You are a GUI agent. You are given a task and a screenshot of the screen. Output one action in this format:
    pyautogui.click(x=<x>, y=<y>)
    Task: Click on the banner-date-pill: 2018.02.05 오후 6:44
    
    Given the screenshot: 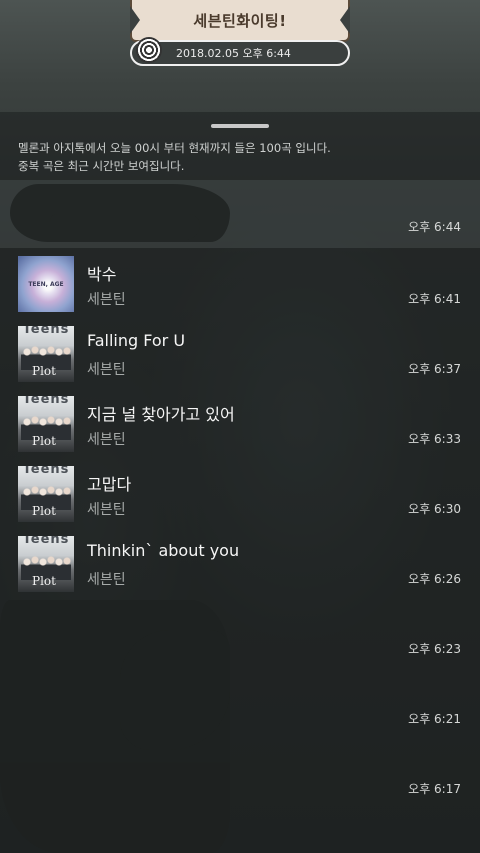 What is the action you would take?
    pyautogui.click(x=240, y=51)
    